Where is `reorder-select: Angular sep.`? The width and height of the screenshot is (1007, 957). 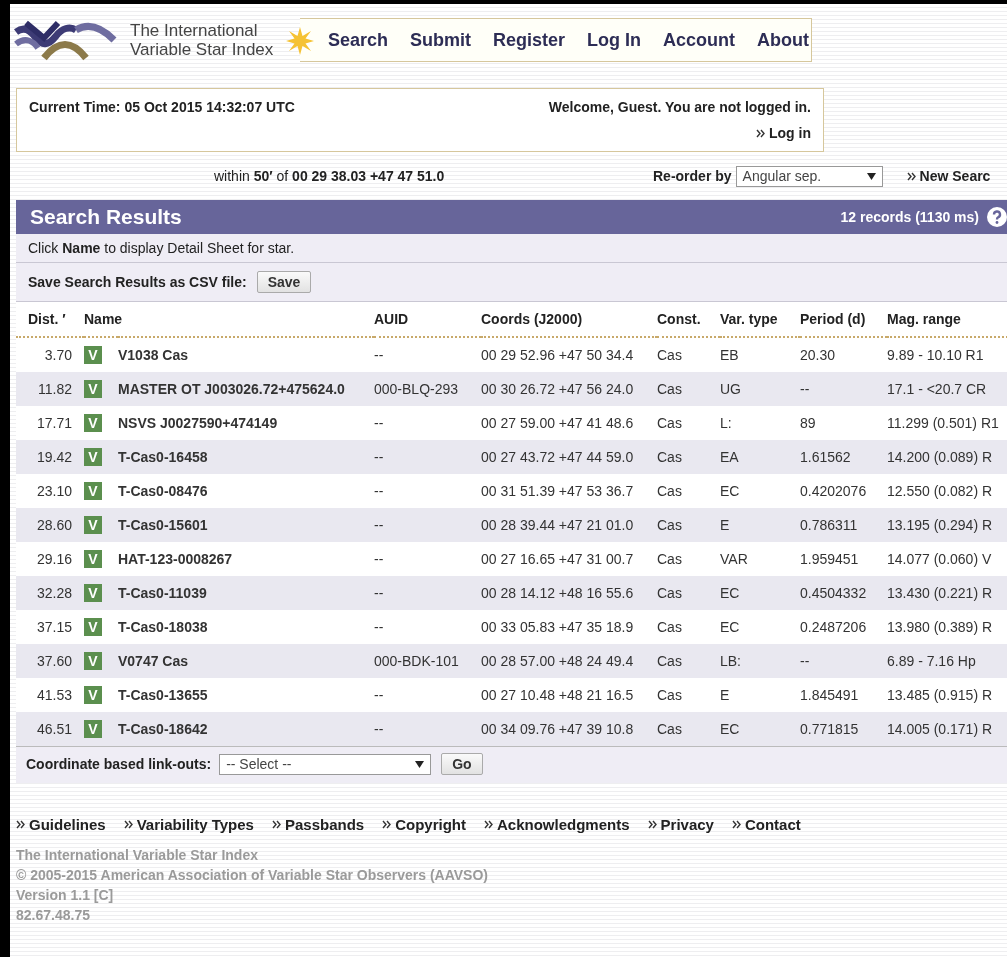
reorder-select: Angular sep. is located at coordinates (809, 176).